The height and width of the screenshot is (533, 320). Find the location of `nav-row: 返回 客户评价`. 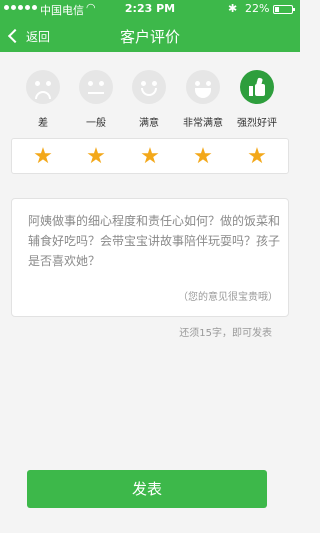

nav-row: 返回 客户评价 is located at coordinates (150, 36).